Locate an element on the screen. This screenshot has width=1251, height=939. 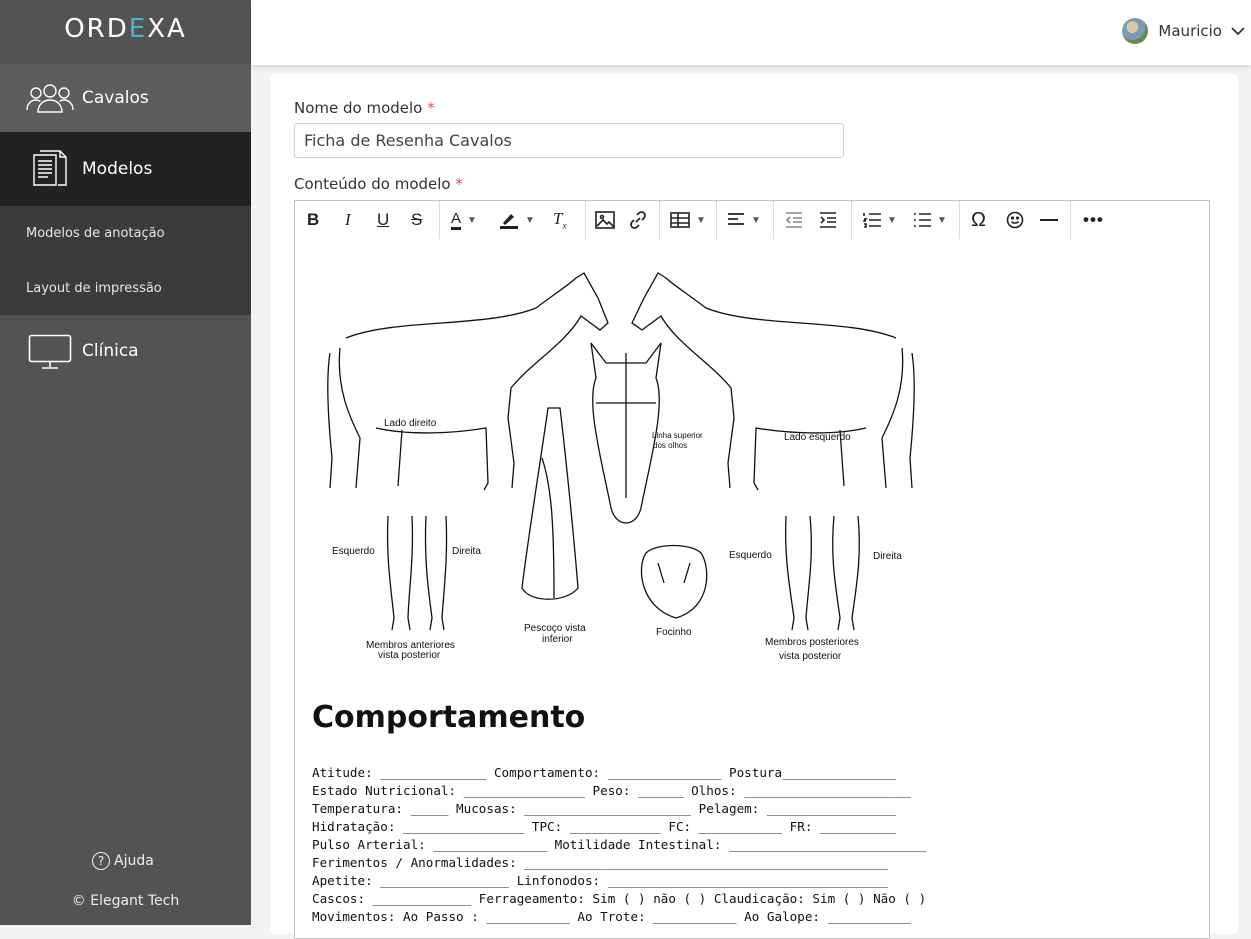
label-linha-superior-1: Linha superior is located at coordinates (677, 435).